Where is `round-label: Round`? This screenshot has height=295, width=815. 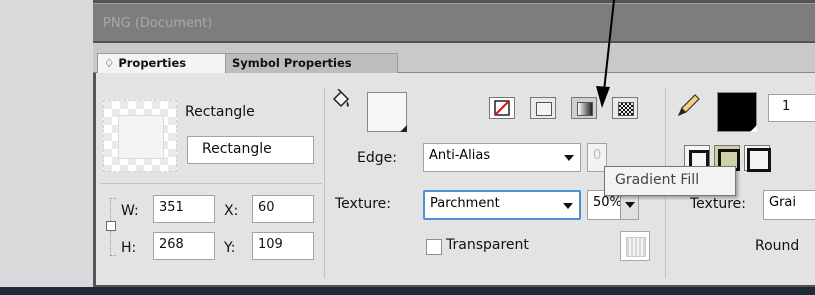 round-label: Round is located at coordinates (777, 246).